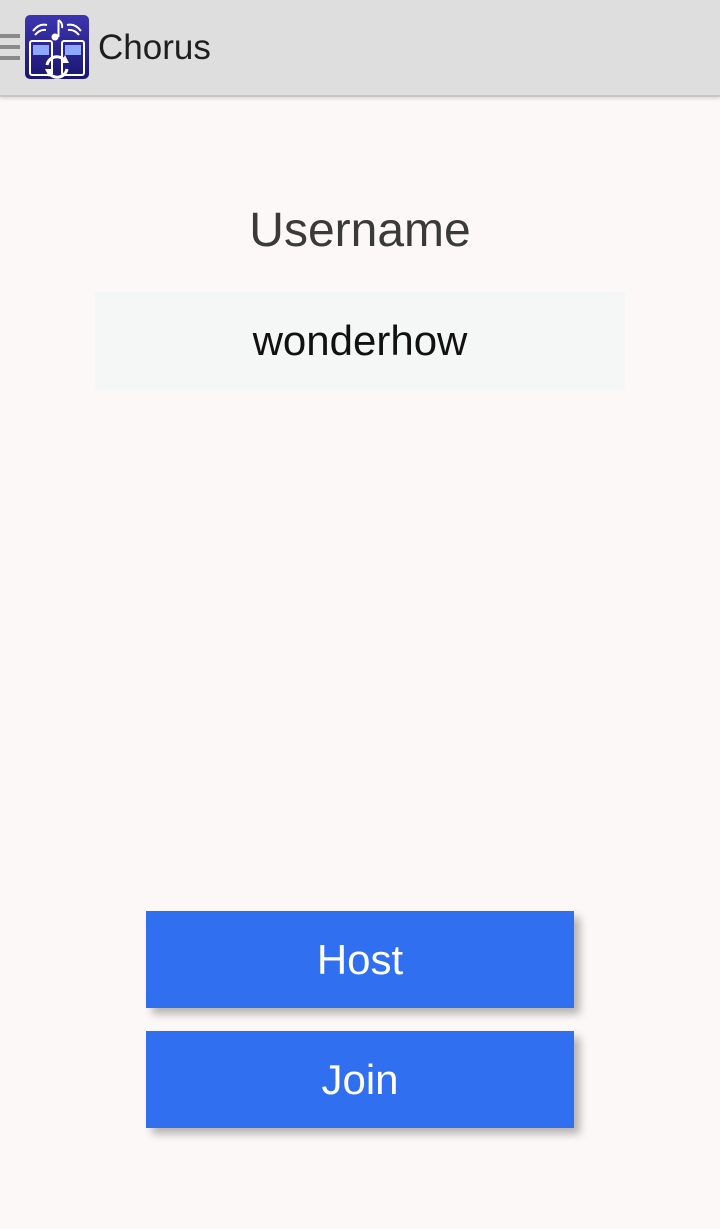  Describe the element at coordinates (360, 230) in the screenshot. I see `username-label: Username` at that location.